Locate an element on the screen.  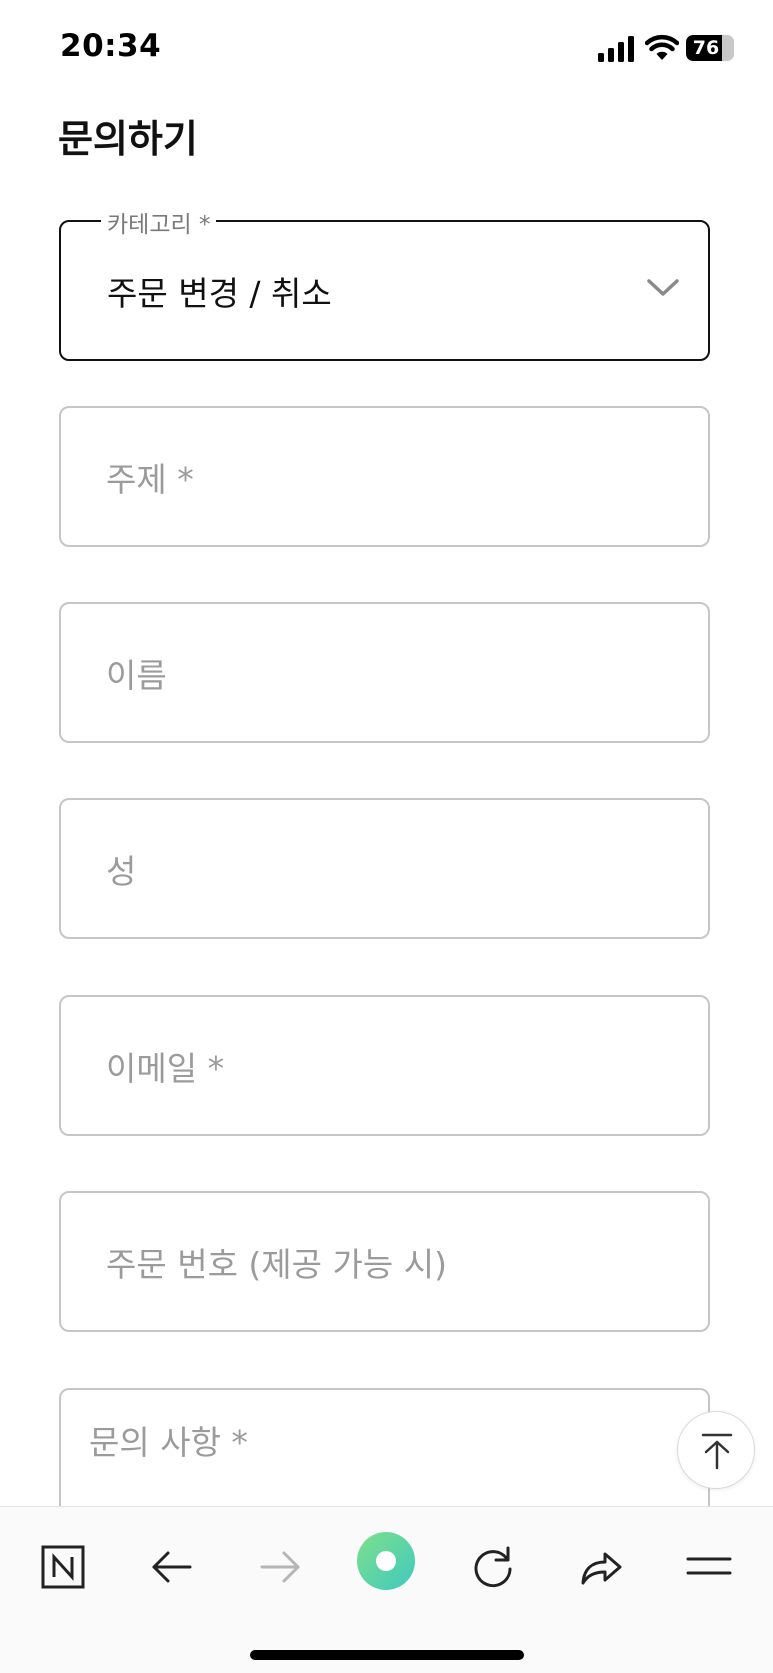
naver-home-button is located at coordinates (63, 1567).